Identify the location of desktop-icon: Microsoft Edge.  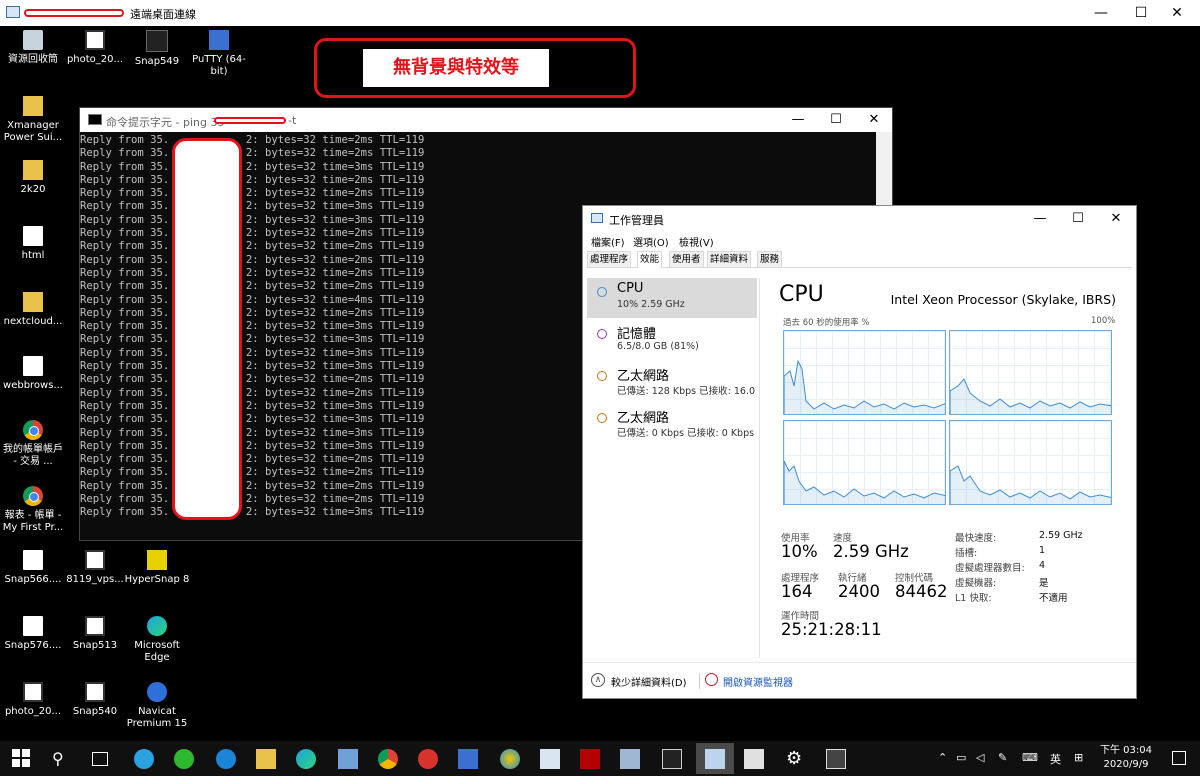
(157, 640).